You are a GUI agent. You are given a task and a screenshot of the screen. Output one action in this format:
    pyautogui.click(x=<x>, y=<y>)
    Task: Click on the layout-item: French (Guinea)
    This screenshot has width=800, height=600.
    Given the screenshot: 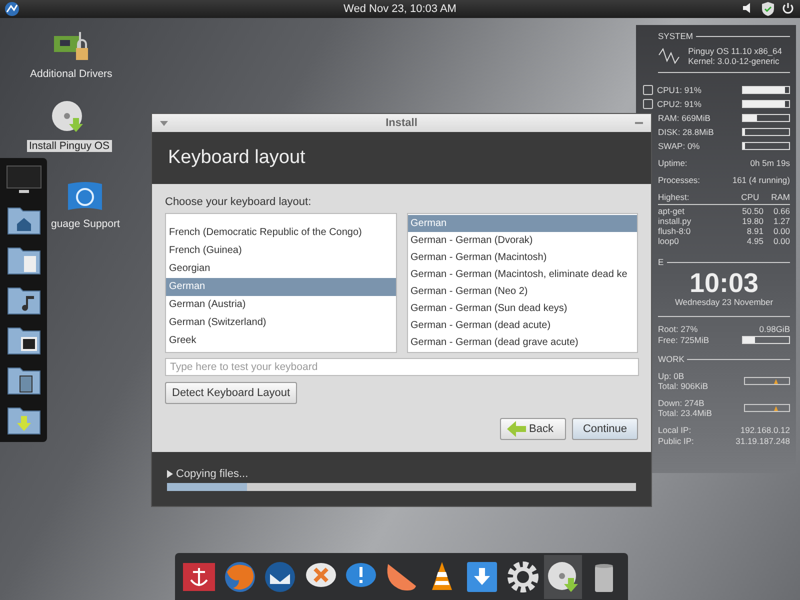 What is the action you would take?
    pyautogui.click(x=281, y=251)
    